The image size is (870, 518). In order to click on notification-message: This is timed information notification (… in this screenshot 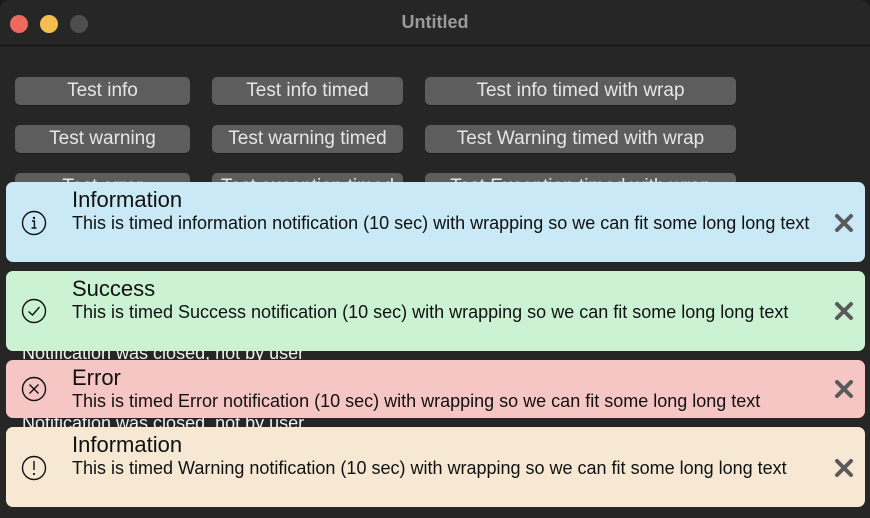, I will do `click(441, 223)`.